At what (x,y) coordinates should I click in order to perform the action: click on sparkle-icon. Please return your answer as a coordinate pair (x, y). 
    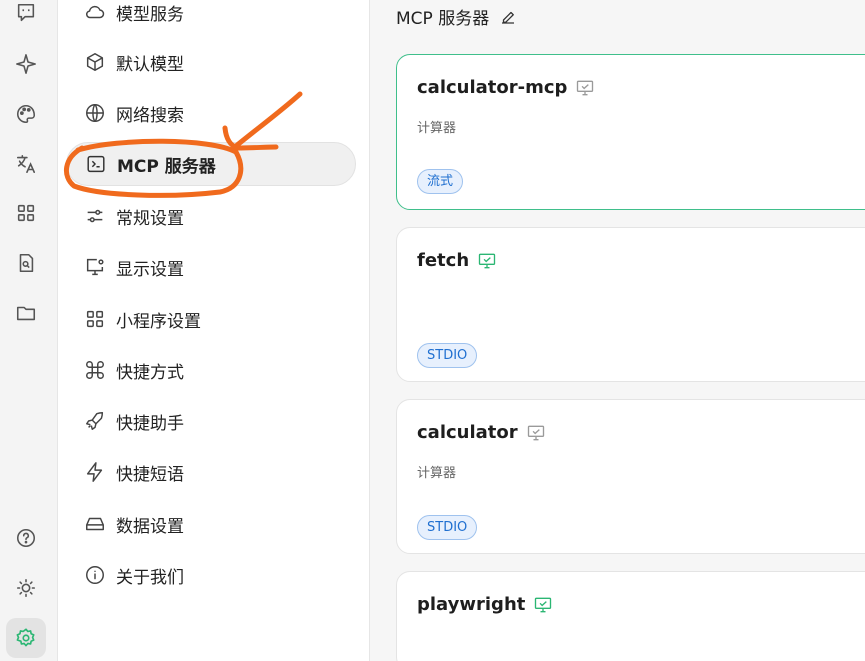
    Looking at the image, I should click on (26, 64).